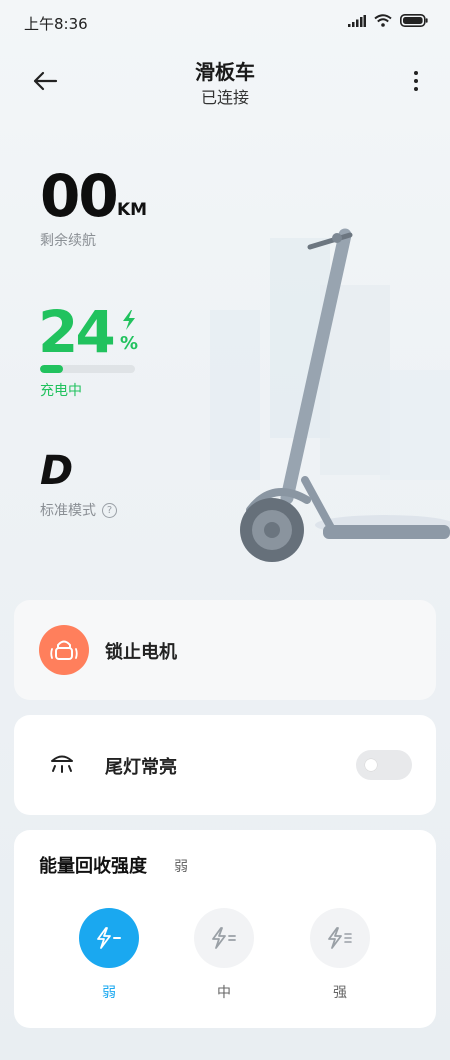 This screenshot has height=1060, width=450. I want to click on regen-option-medium: 中, so click(224, 955).